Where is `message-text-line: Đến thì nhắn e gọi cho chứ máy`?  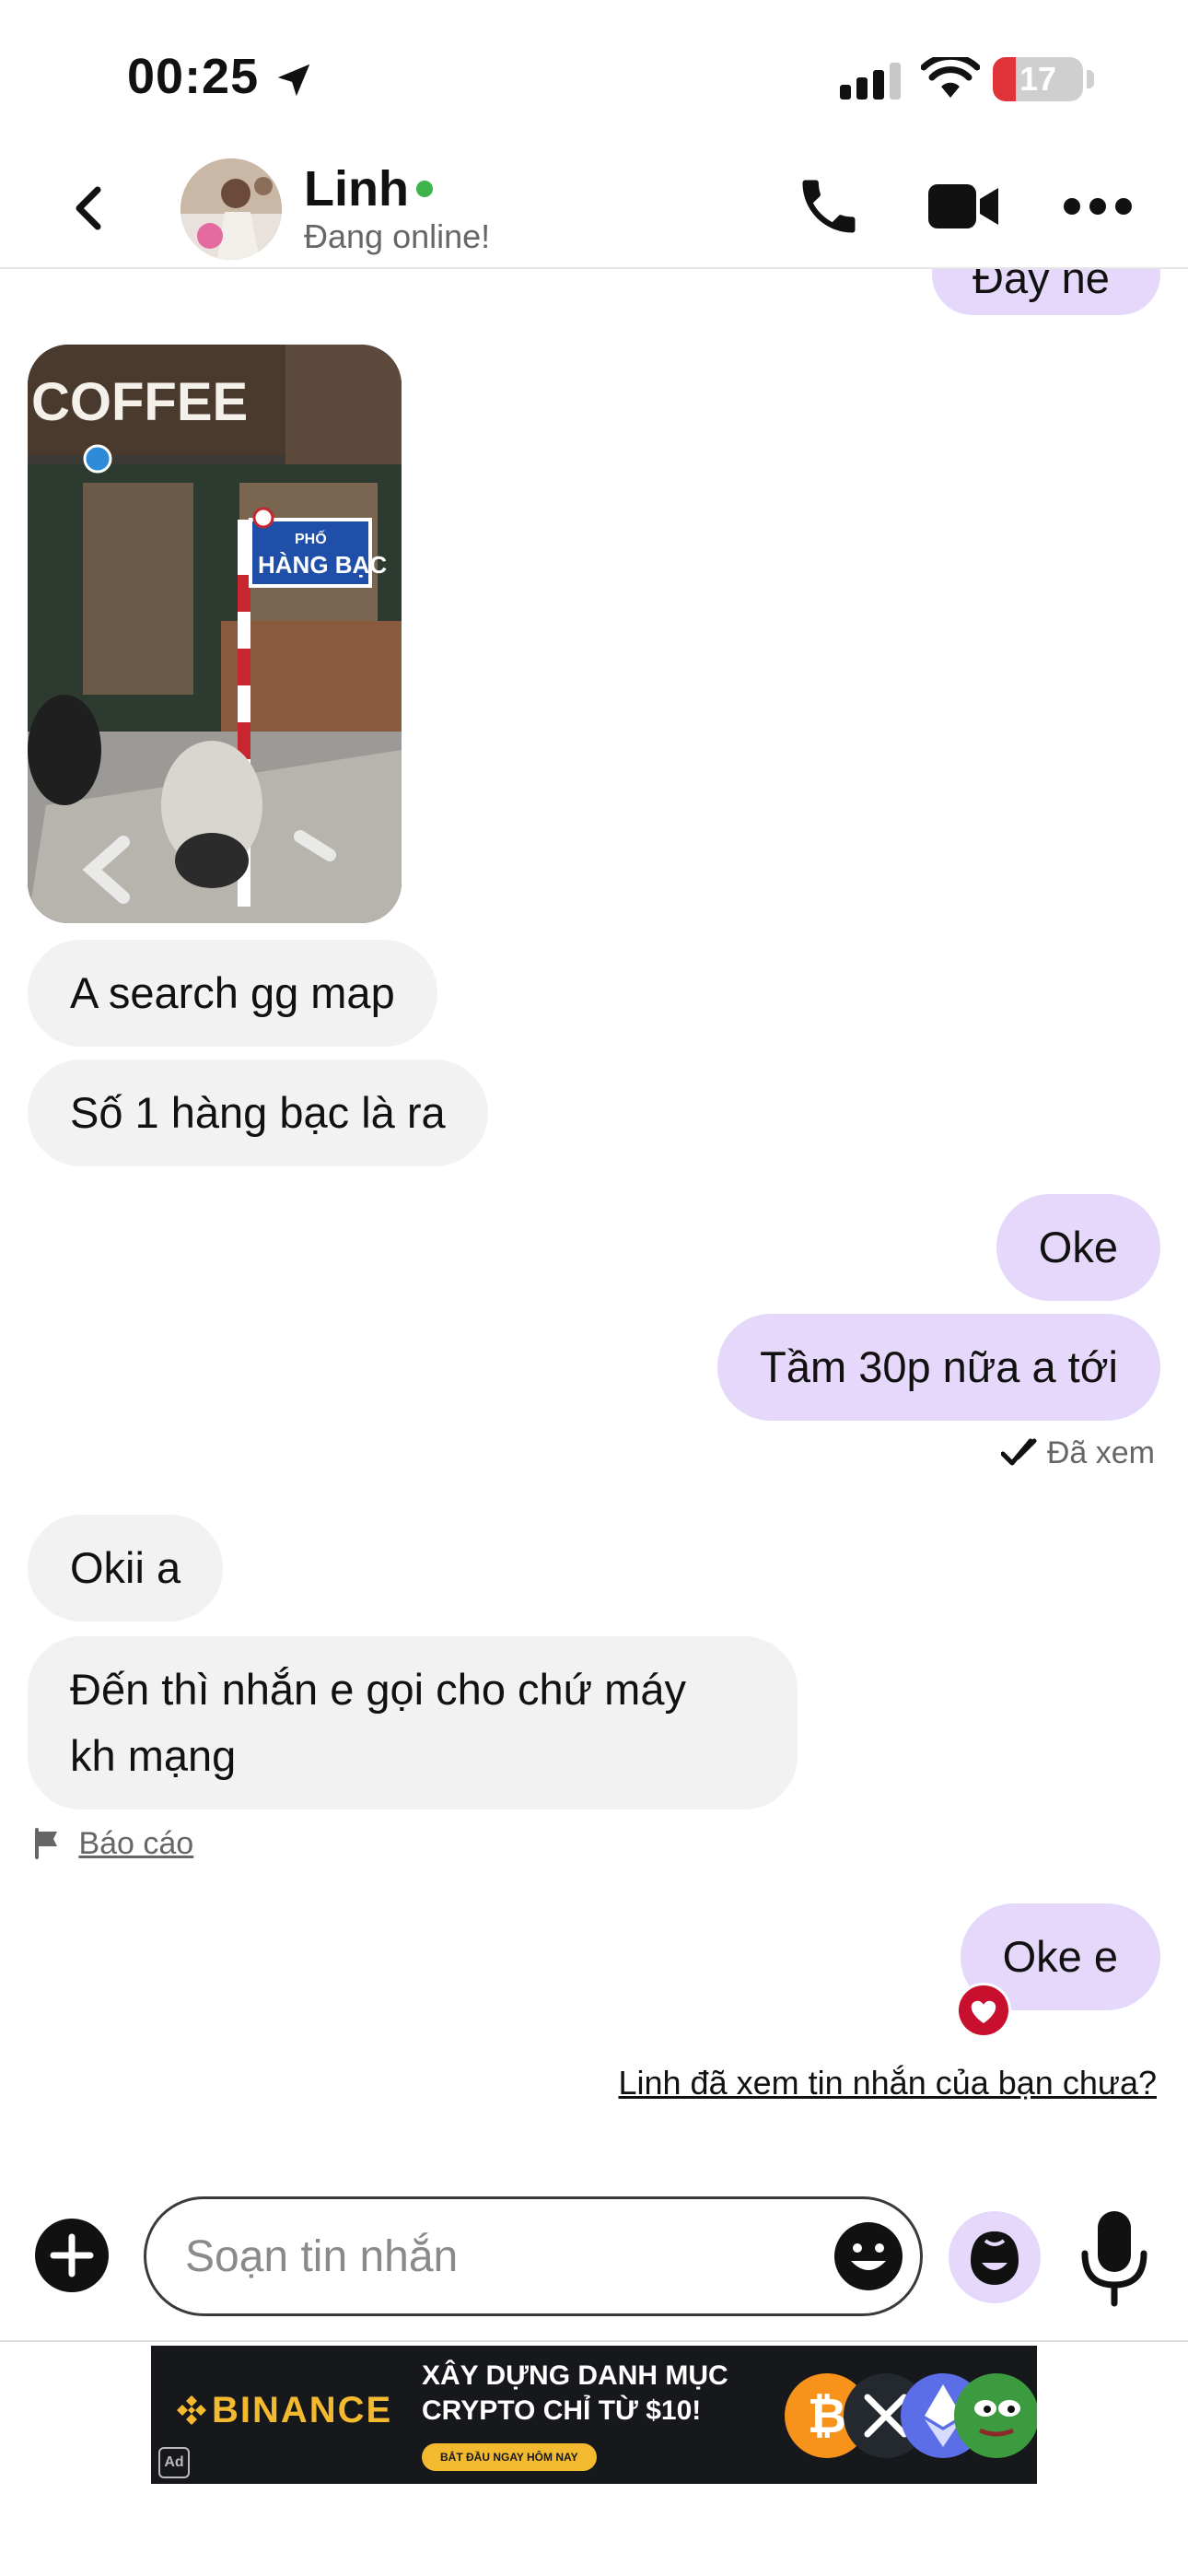 message-text-line: Đến thì nhắn e gọi cho chứ máy is located at coordinates (378, 1689).